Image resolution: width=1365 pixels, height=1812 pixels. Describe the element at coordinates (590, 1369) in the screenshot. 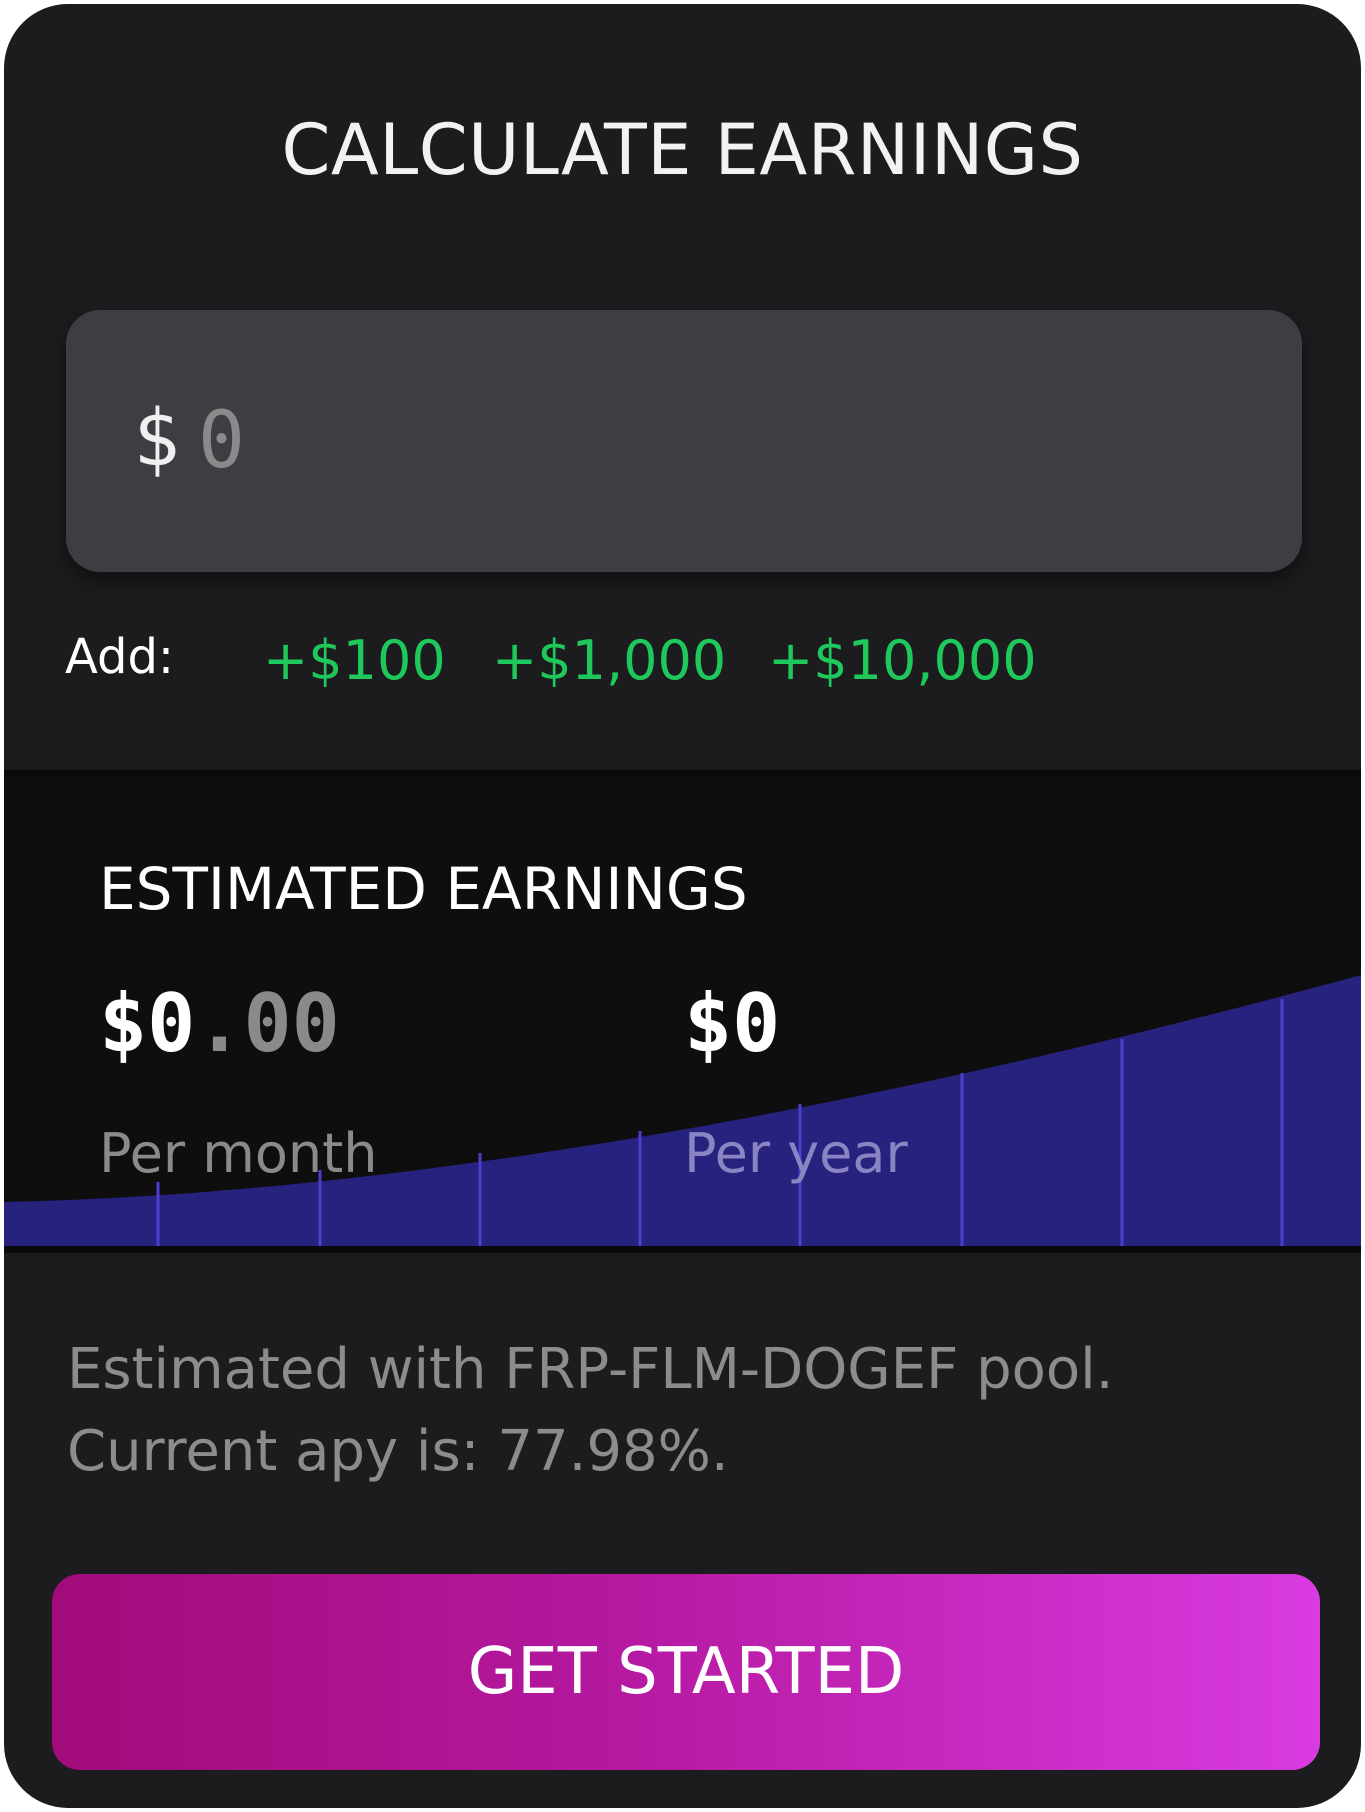

I see `pool-info-line-1: Estimated with FRP-FLM-DOGEF pool.` at that location.